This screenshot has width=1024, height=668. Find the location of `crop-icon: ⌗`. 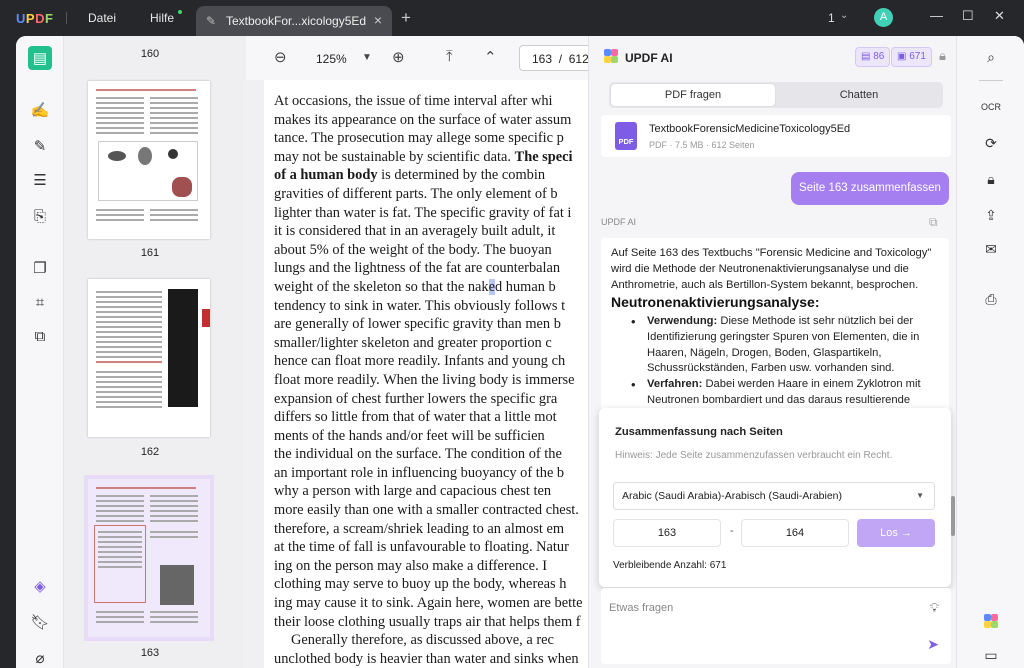

crop-icon: ⌗ is located at coordinates (40, 302).